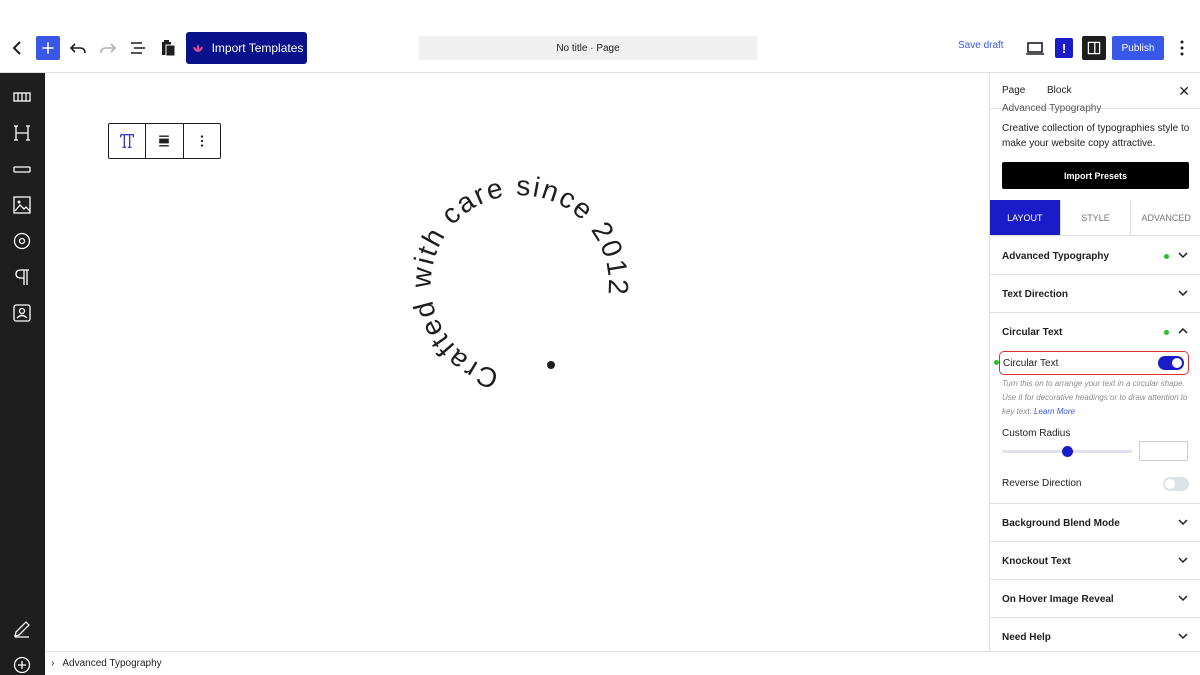 The width and height of the screenshot is (1200, 675). Describe the element at coordinates (22, 97) in the screenshot. I see `layout-icon` at that location.